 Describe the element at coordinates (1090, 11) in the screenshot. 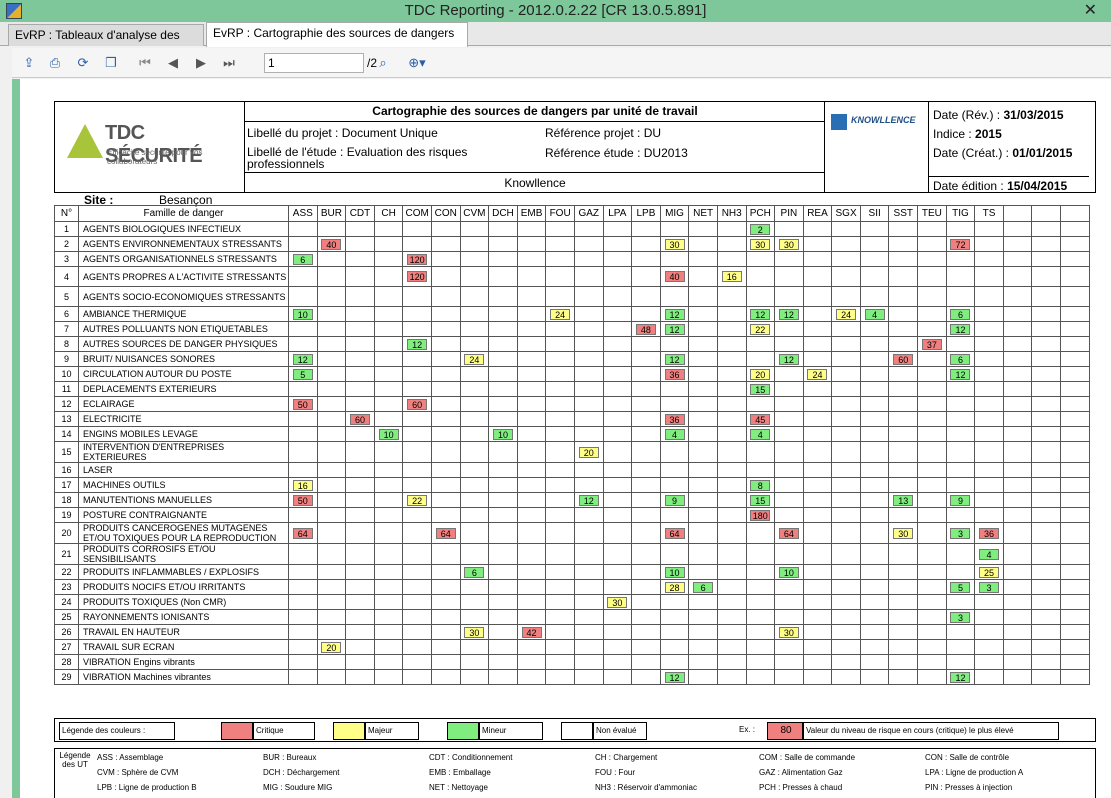

I see `close-icon: ✕` at that location.